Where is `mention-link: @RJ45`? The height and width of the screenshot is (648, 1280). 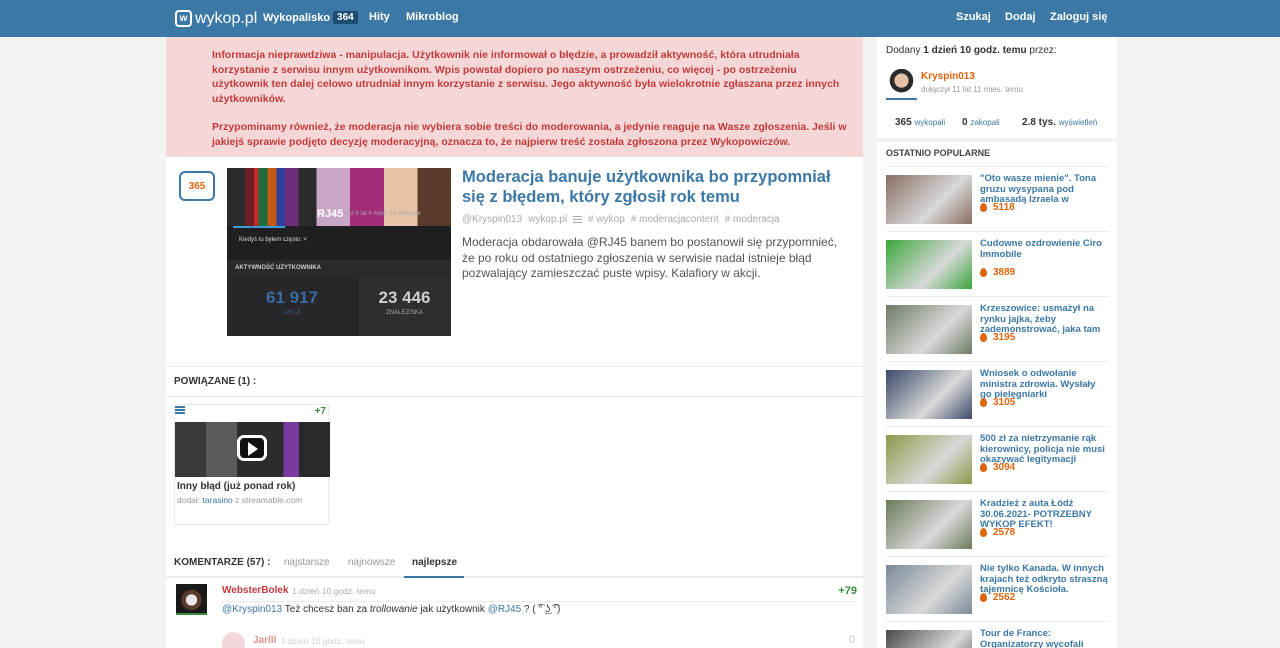 mention-link: @RJ45 is located at coordinates (505, 609).